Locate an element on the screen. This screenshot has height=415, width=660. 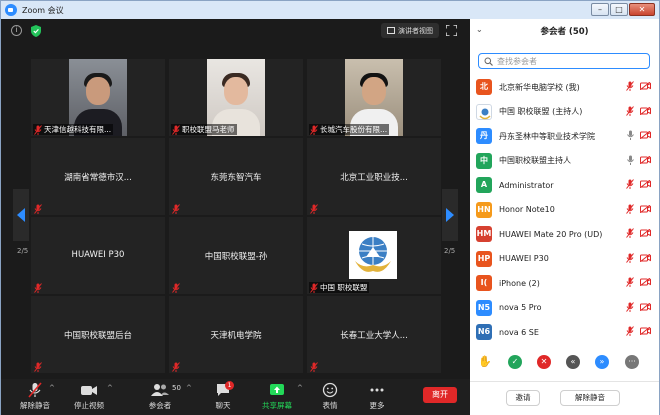
close-button: ✕ is located at coordinates (642, 9).